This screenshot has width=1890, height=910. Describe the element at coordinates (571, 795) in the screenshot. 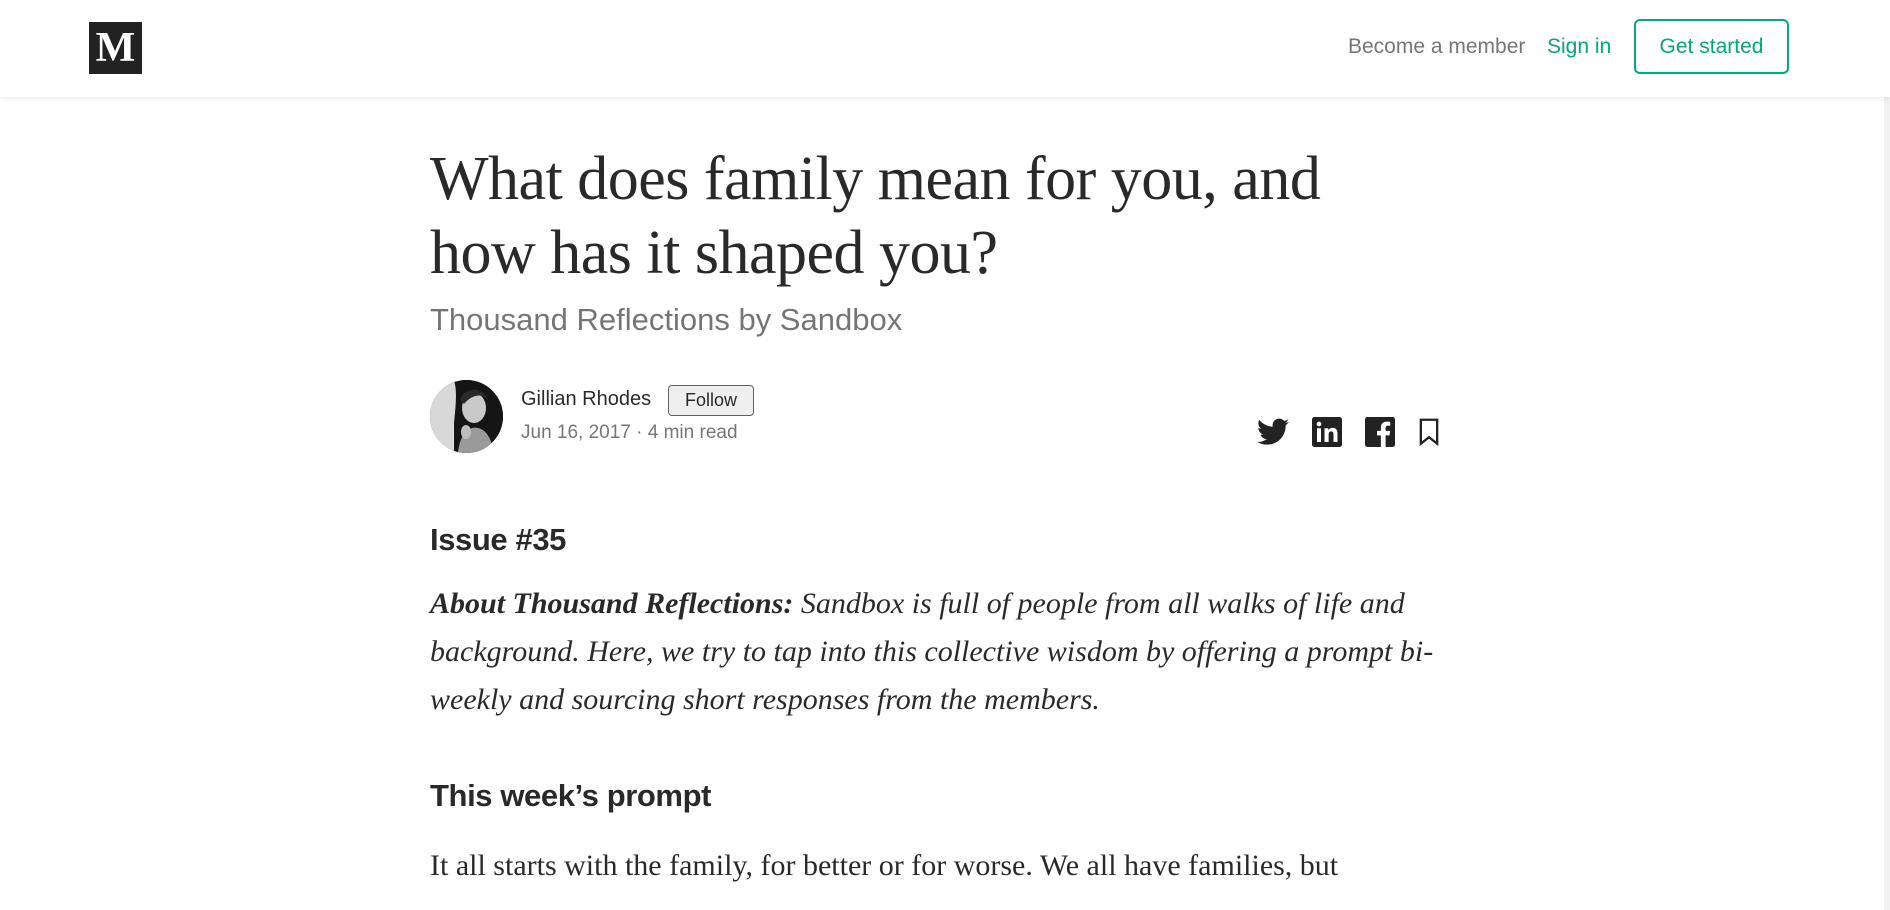

I see `prompt-heading: This week’s prompt` at that location.